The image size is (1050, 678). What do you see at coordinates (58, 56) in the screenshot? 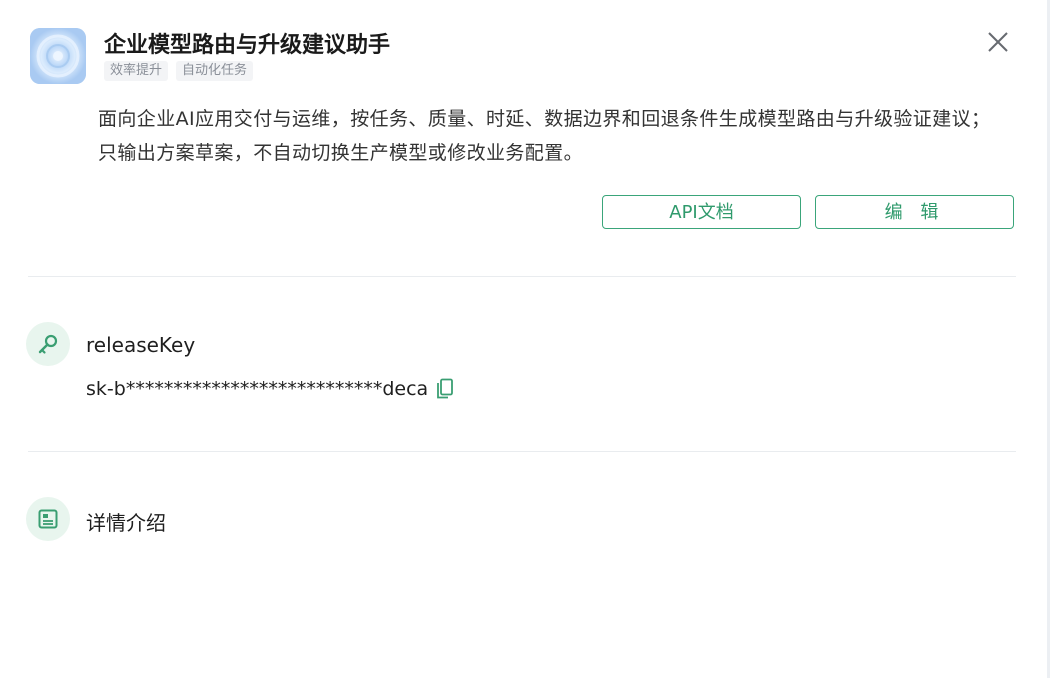
I see `app-avatar-icon` at bounding box center [58, 56].